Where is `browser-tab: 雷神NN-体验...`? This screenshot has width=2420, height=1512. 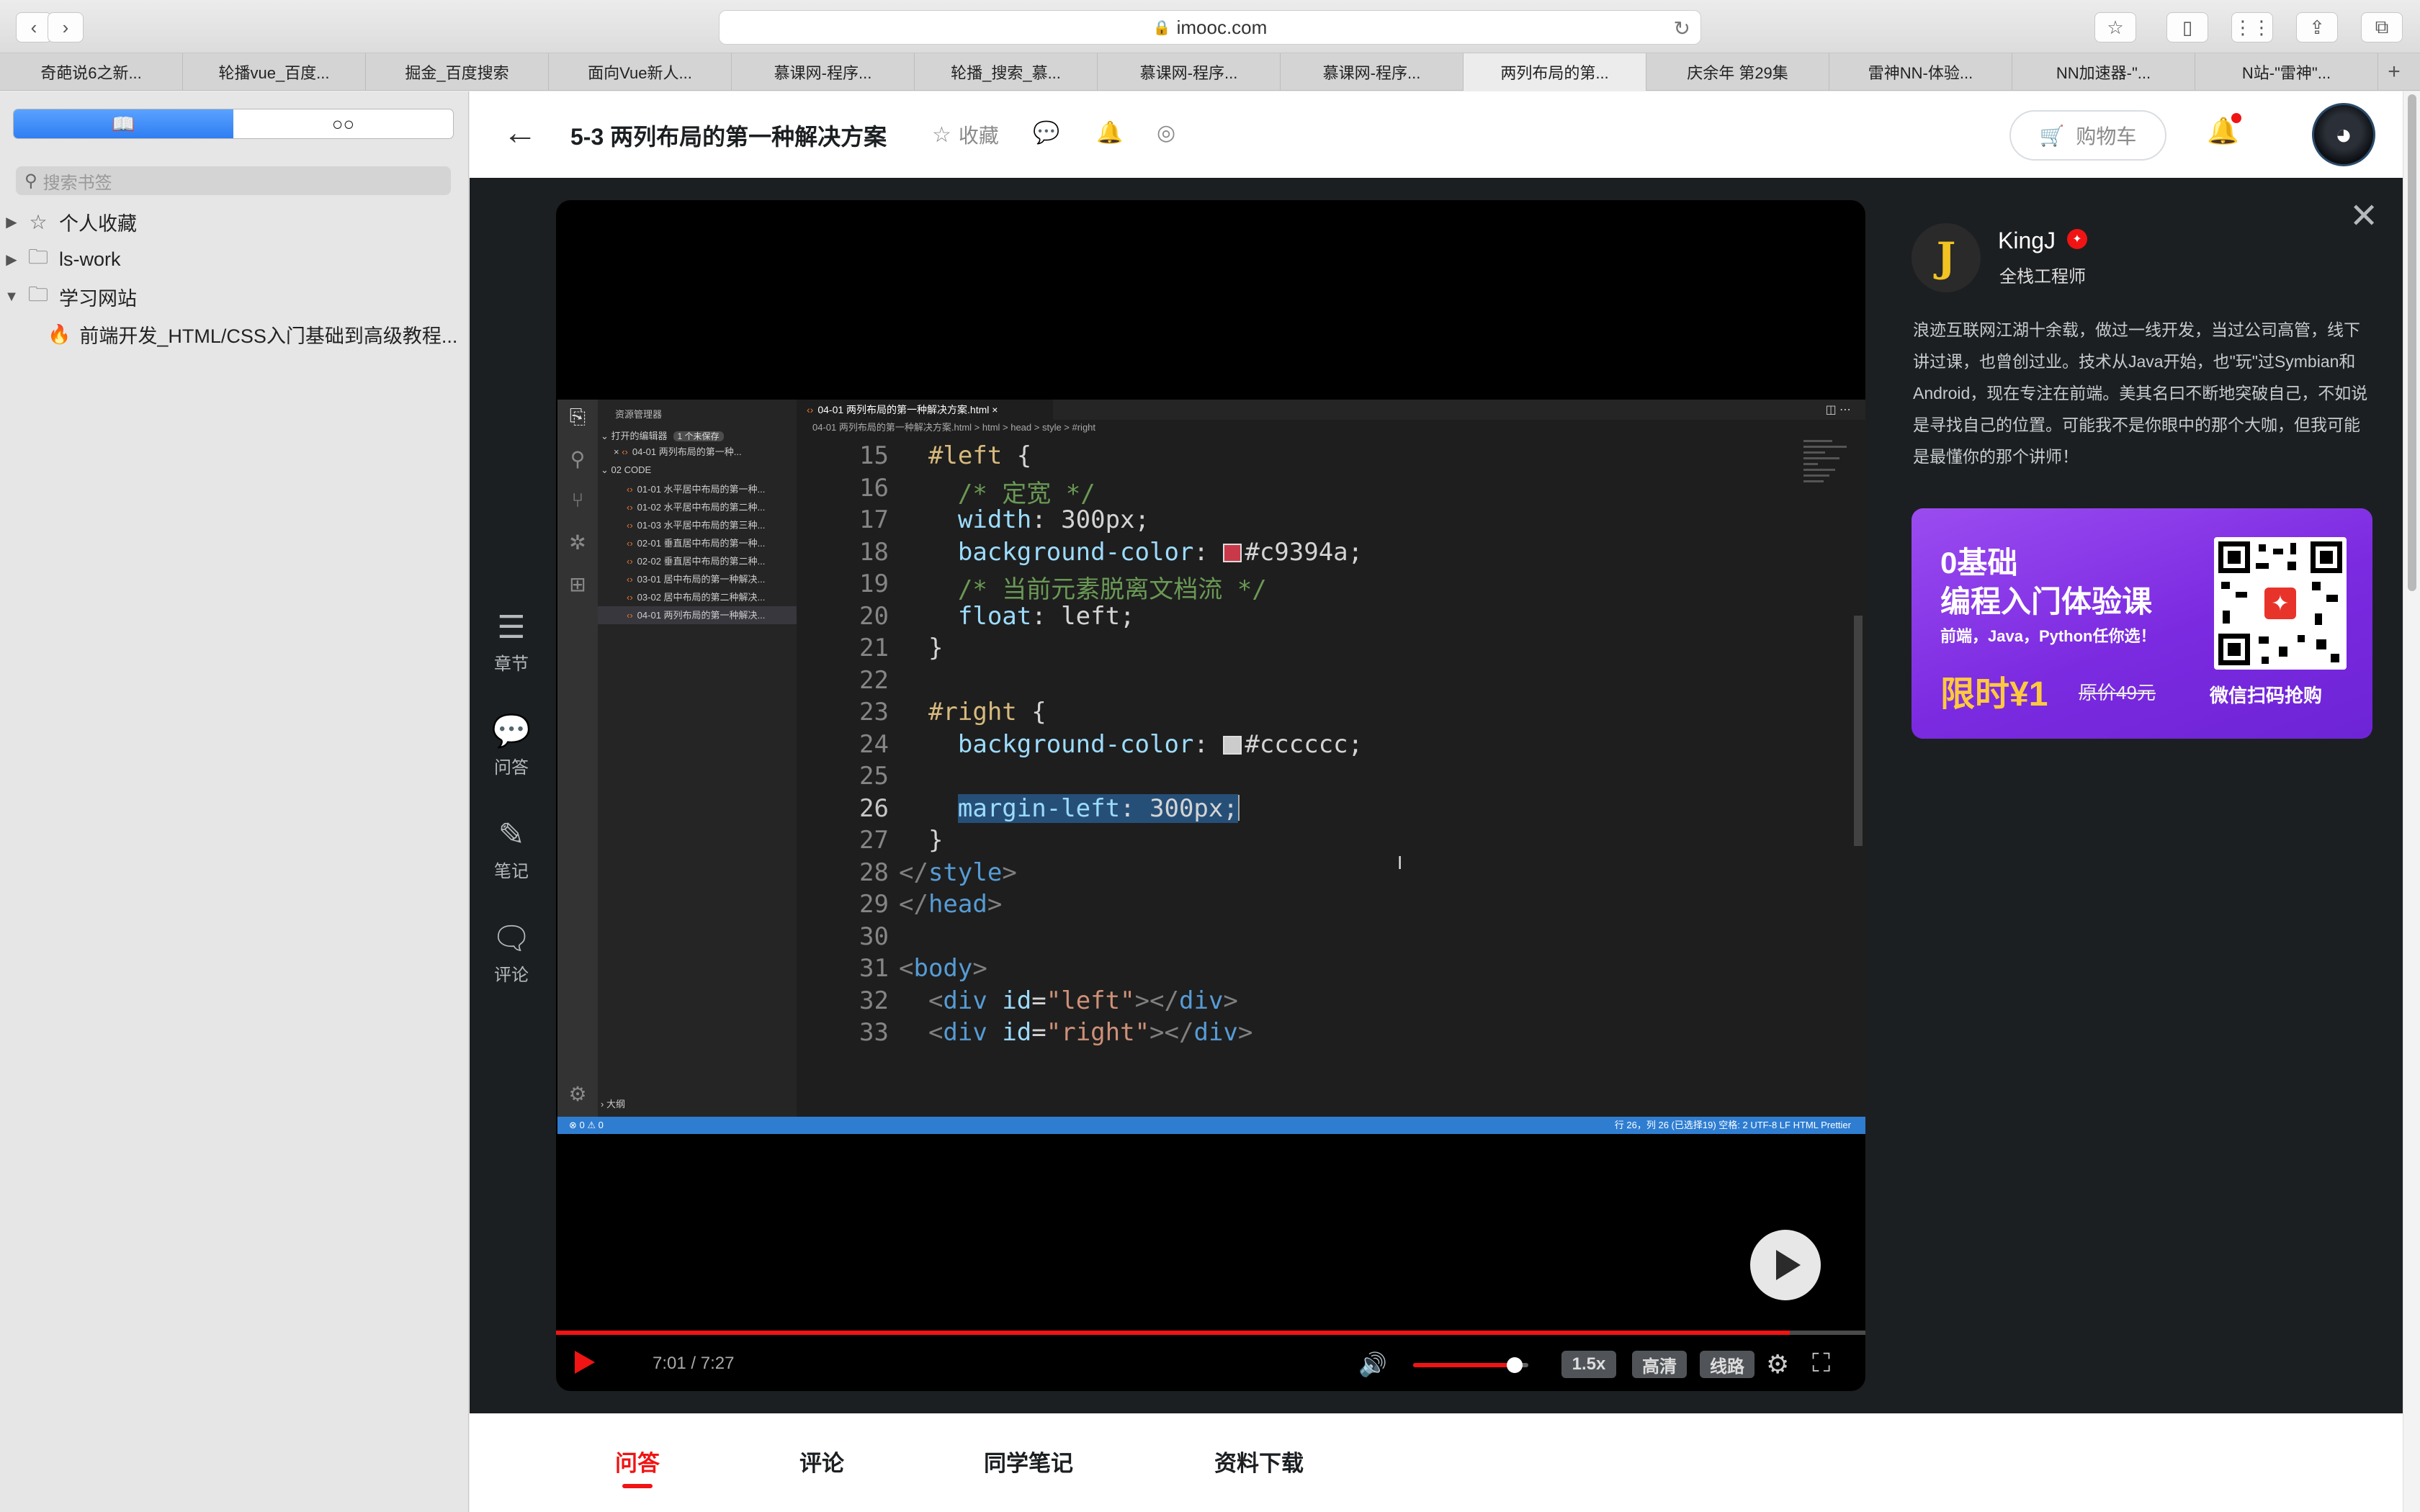 browser-tab: 雷神NN-体验... is located at coordinates (1920, 72).